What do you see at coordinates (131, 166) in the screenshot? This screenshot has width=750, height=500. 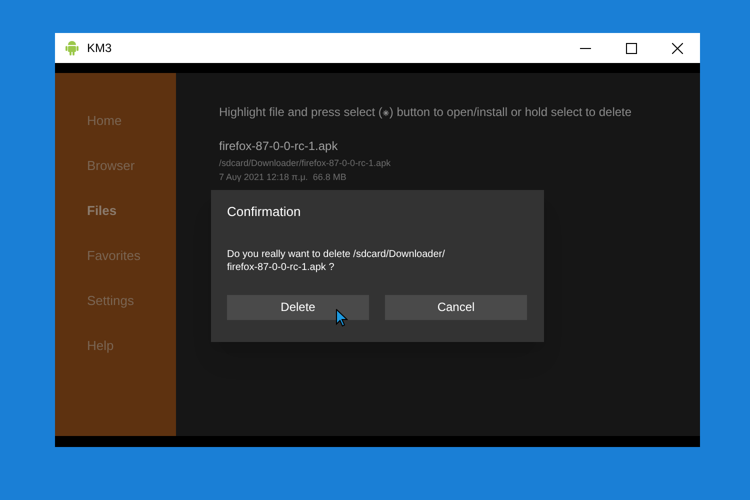 I see `sidebar-item: Browser` at bounding box center [131, 166].